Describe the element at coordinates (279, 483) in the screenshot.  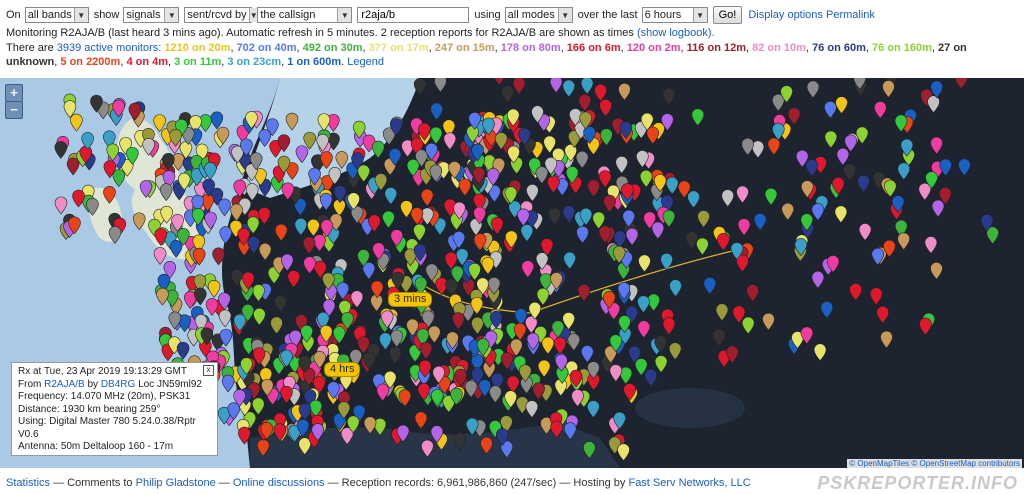
I see `online-discussions-link: Online discussions` at that location.